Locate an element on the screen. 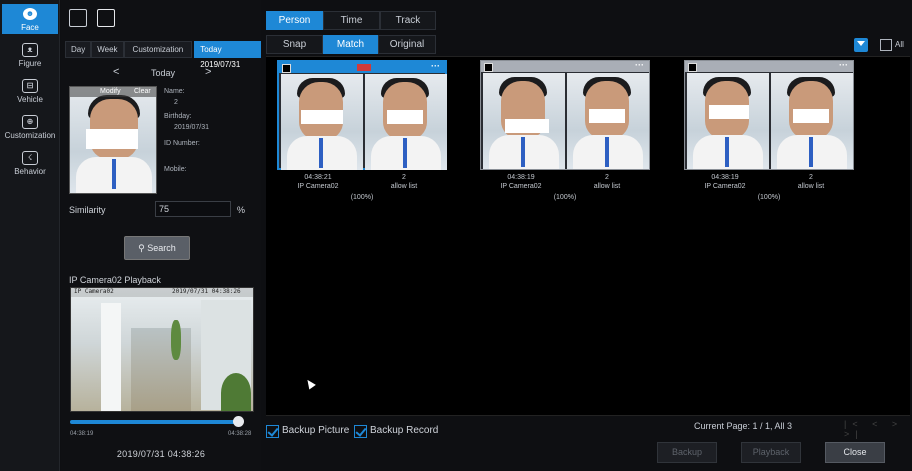 This screenshot has height=471, width=912. face-photo is located at coordinates (113, 140).